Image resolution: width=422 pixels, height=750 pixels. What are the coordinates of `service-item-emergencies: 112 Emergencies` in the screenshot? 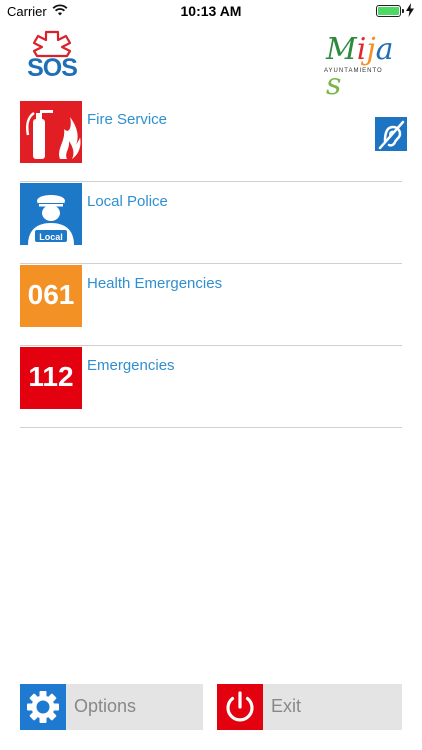 It's located at (211, 387).